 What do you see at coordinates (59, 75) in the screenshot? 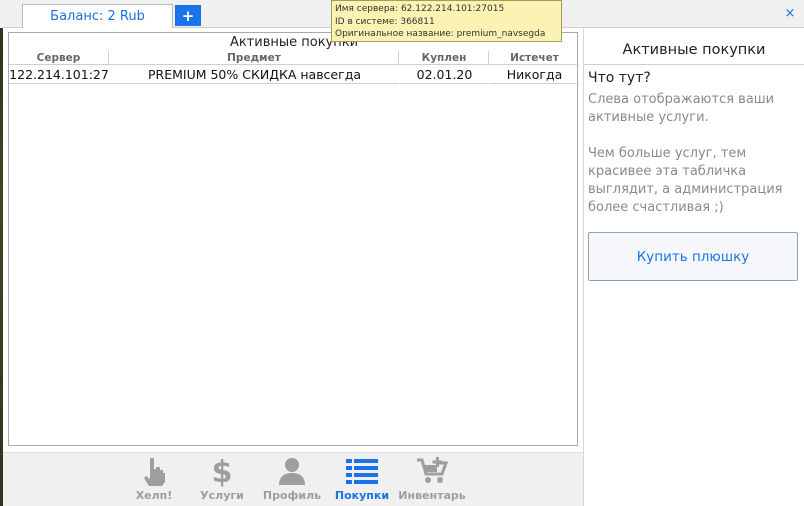
I see `cell-server: 122.214.101:27` at bounding box center [59, 75].